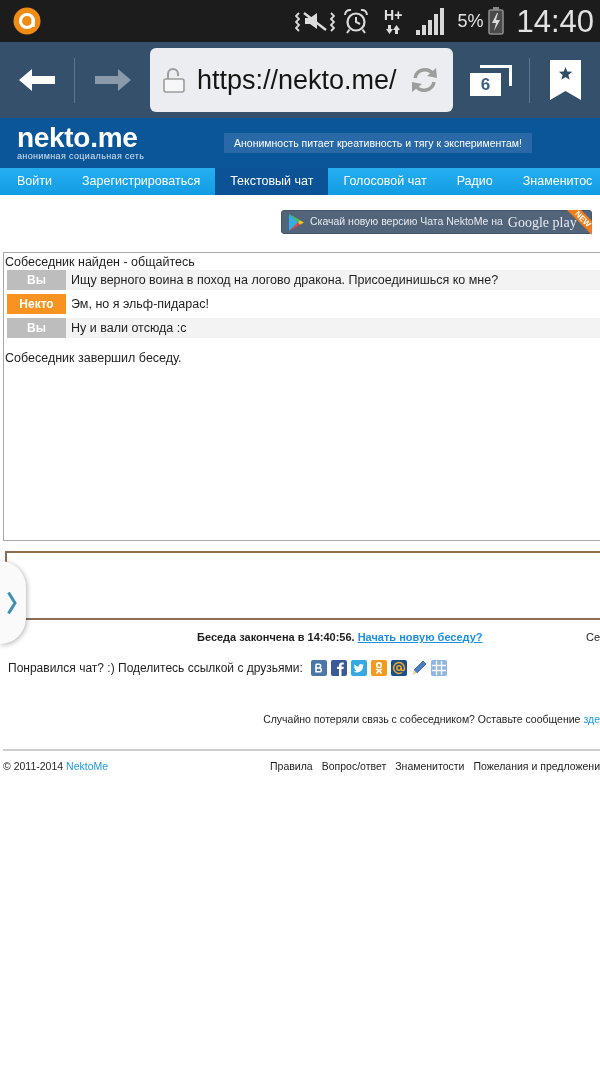 The height and width of the screenshot is (1066, 600). What do you see at coordinates (592, 637) in the screenshot?
I see `cut-off-text: Се` at bounding box center [592, 637].